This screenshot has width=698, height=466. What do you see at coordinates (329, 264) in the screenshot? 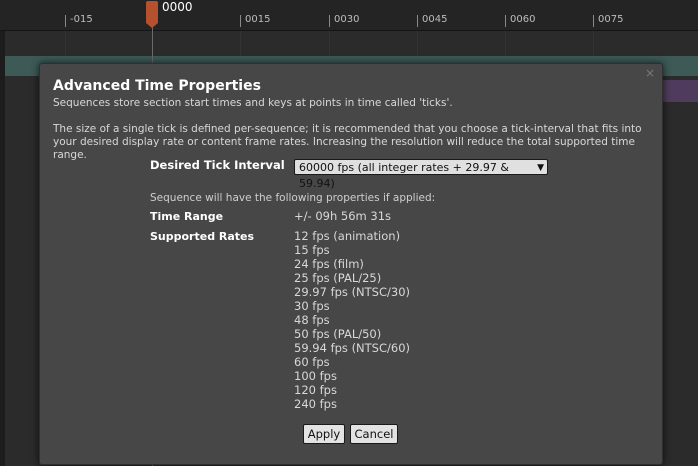
I see `rate-item: 24 fps (film)` at bounding box center [329, 264].